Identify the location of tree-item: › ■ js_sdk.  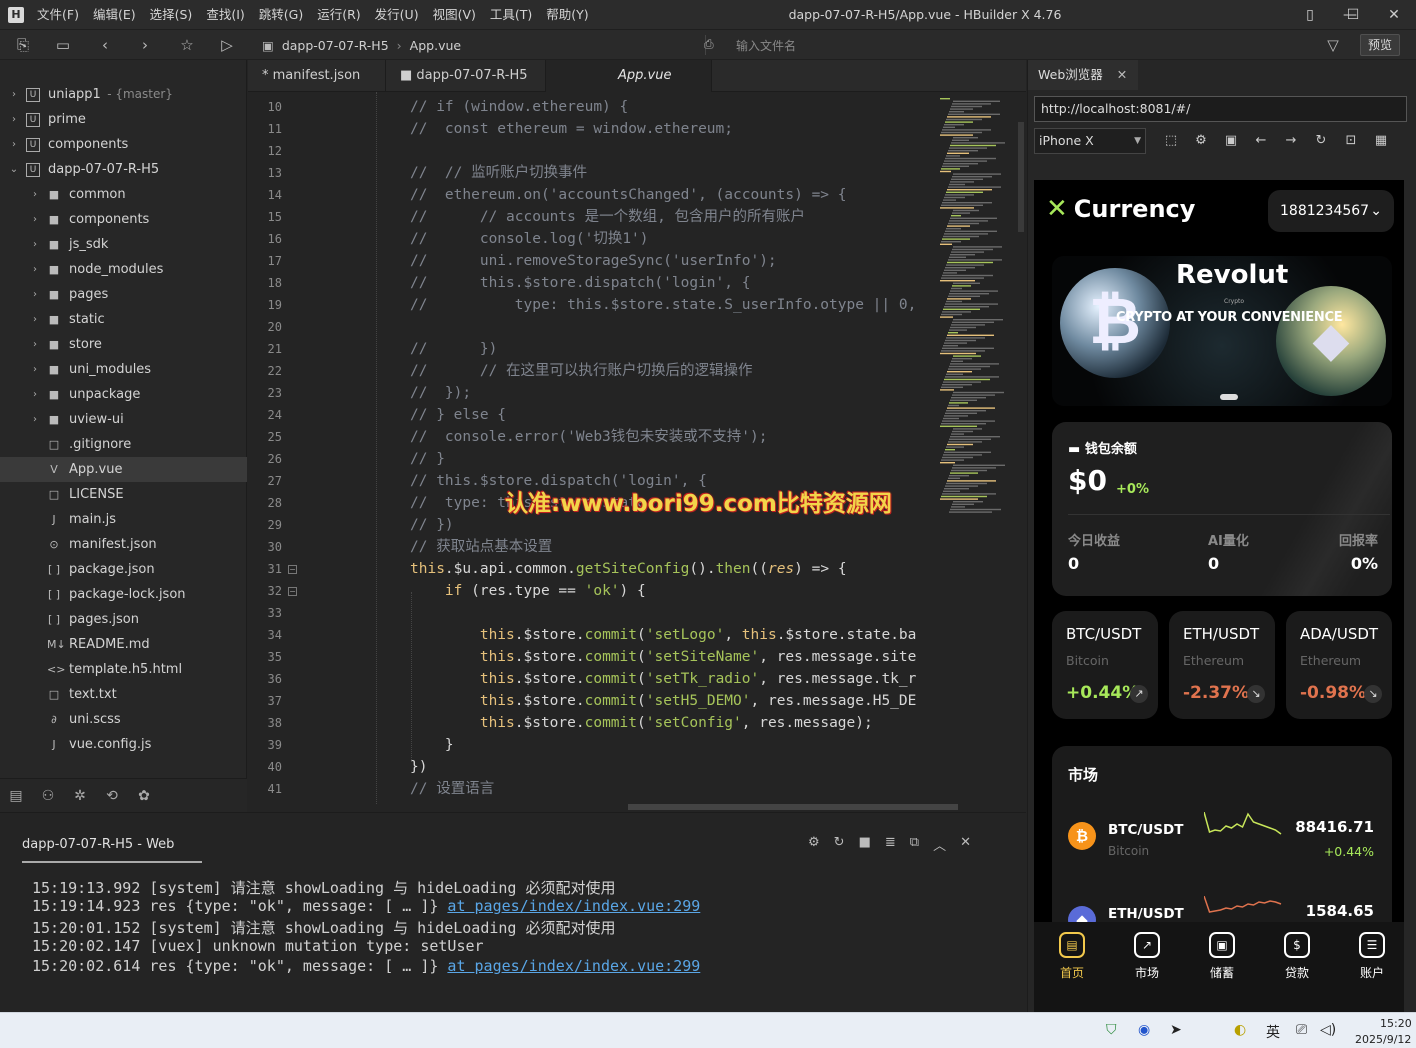
(123, 244).